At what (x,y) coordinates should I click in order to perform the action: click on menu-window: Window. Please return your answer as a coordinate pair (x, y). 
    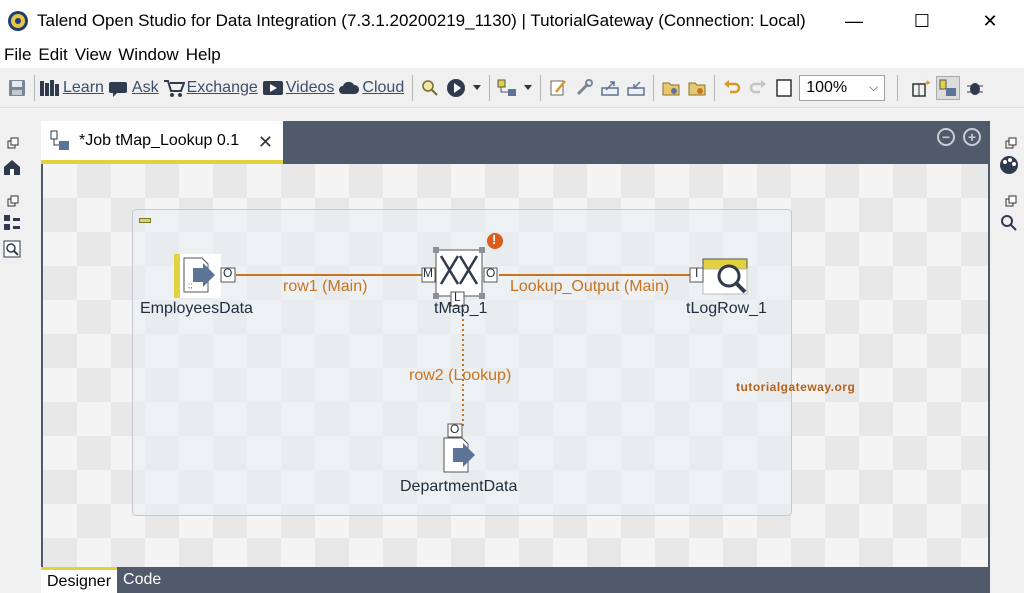
    Looking at the image, I should click on (148, 55).